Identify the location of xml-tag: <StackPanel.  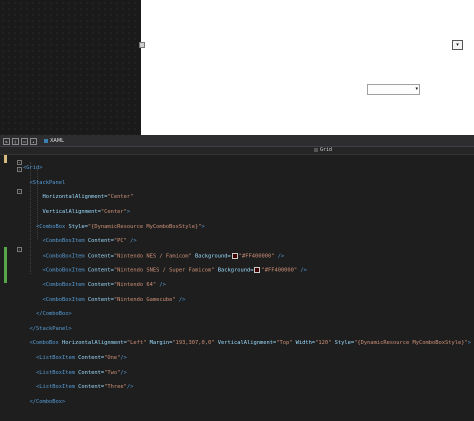
(47, 182).